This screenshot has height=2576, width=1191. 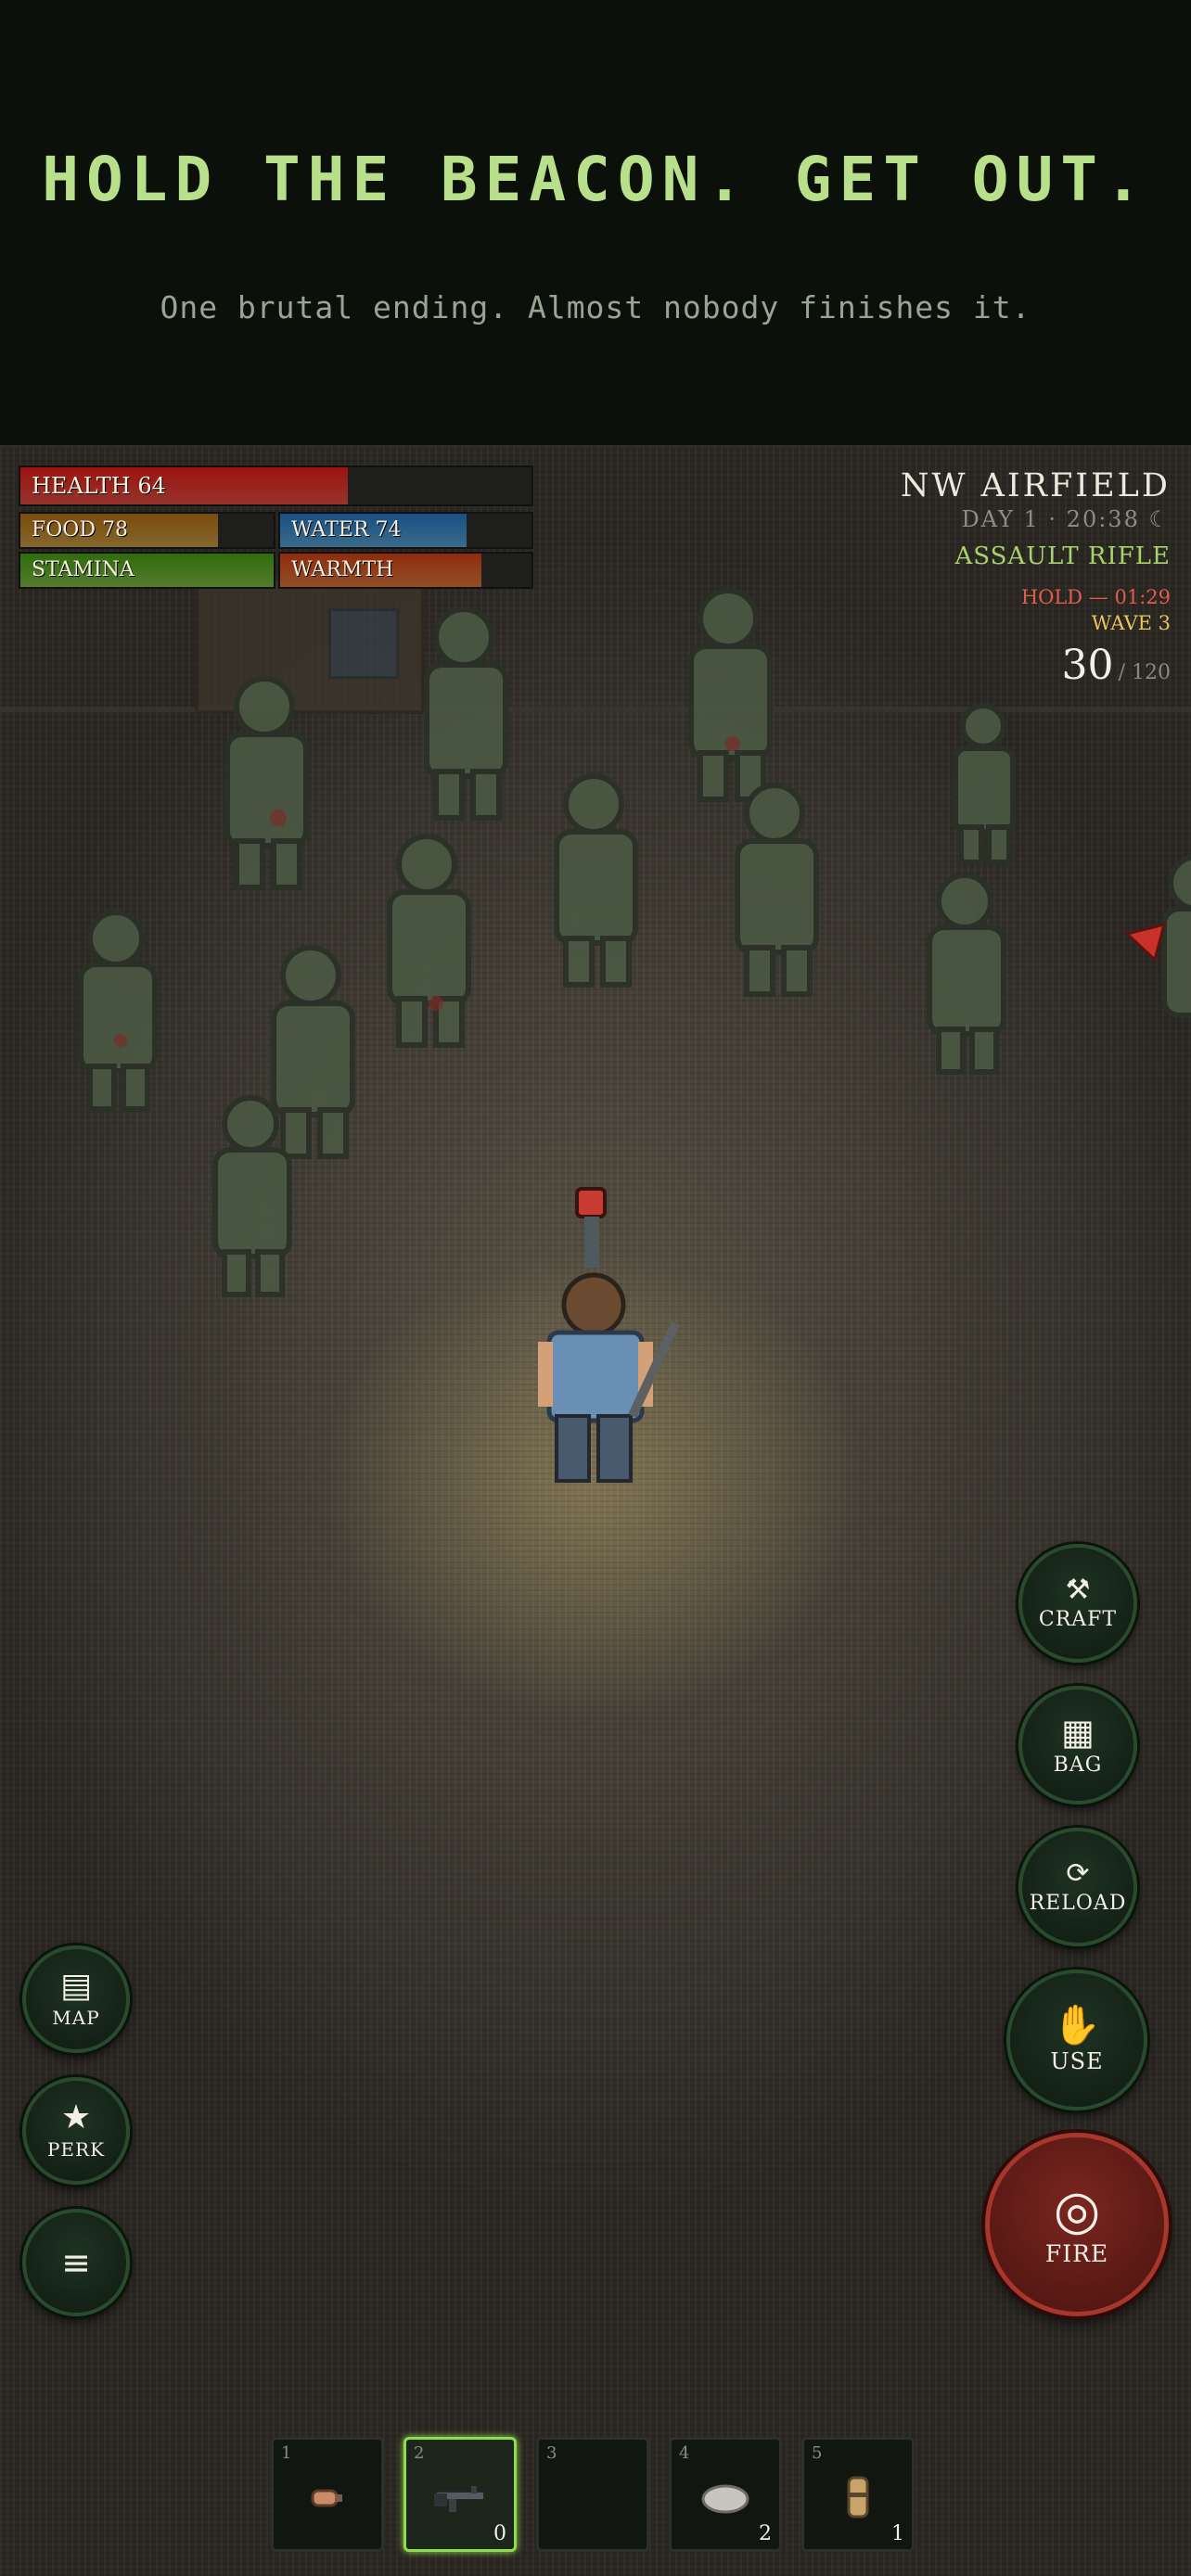 I want to click on water-bar: WATER 74, so click(x=405, y=531).